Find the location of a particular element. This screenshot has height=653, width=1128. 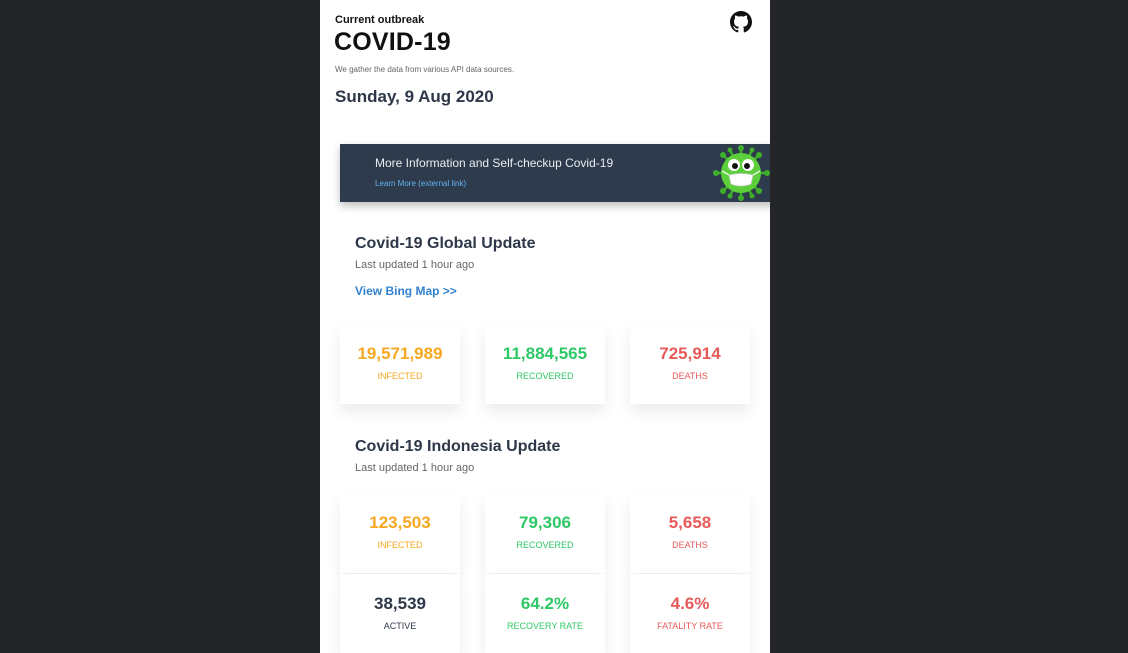

indonesia-section-title: Covid-19 Indonesia Update is located at coordinates (458, 446).